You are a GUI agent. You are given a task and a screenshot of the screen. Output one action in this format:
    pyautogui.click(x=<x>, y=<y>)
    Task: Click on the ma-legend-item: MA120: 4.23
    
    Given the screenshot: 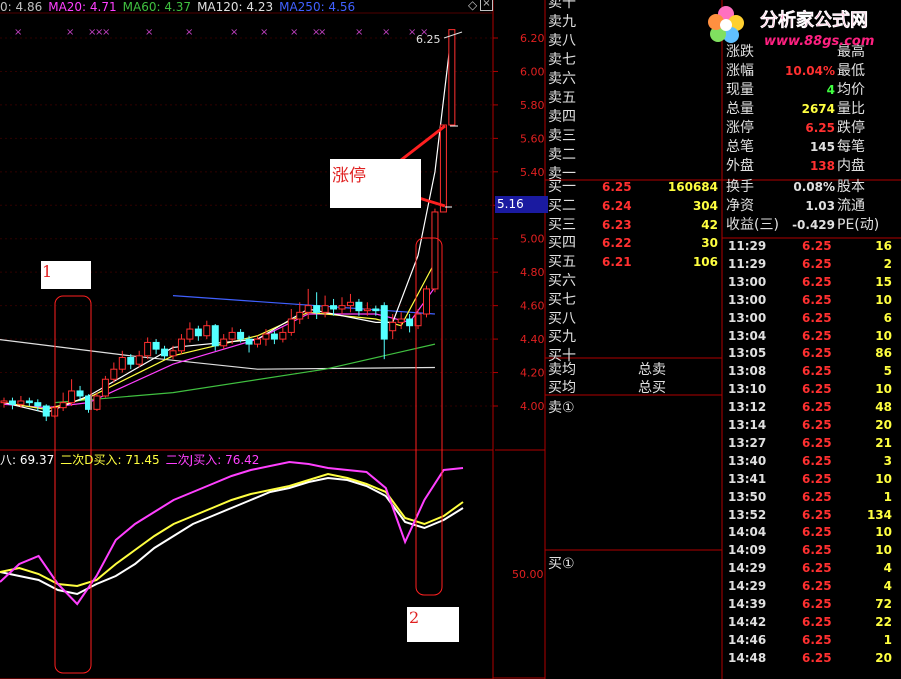 What is the action you would take?
    pyautogui.click(x=235, y=7)
    